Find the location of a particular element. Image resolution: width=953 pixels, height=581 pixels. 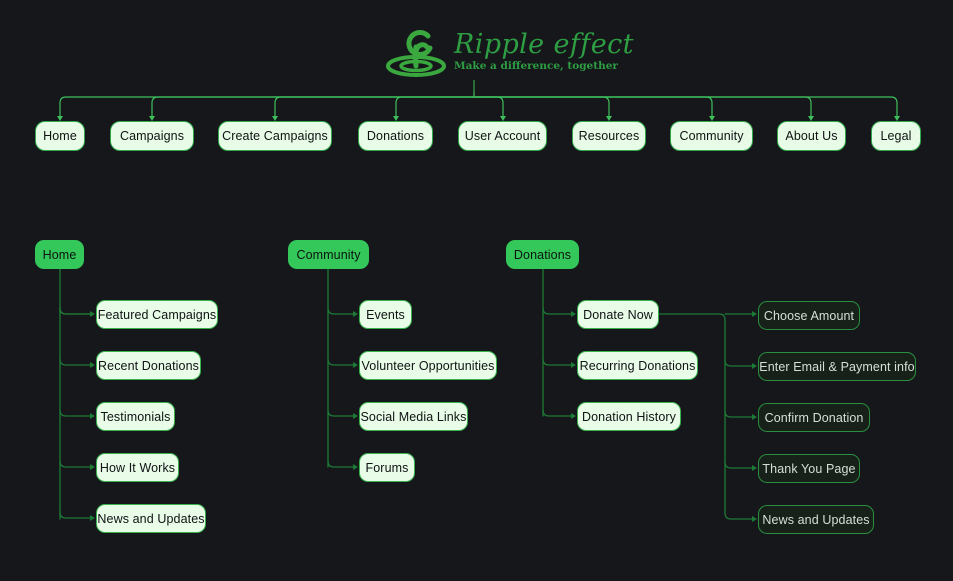

node-news-and-updates-home: News and Updates is located at coordinates (151, 518).